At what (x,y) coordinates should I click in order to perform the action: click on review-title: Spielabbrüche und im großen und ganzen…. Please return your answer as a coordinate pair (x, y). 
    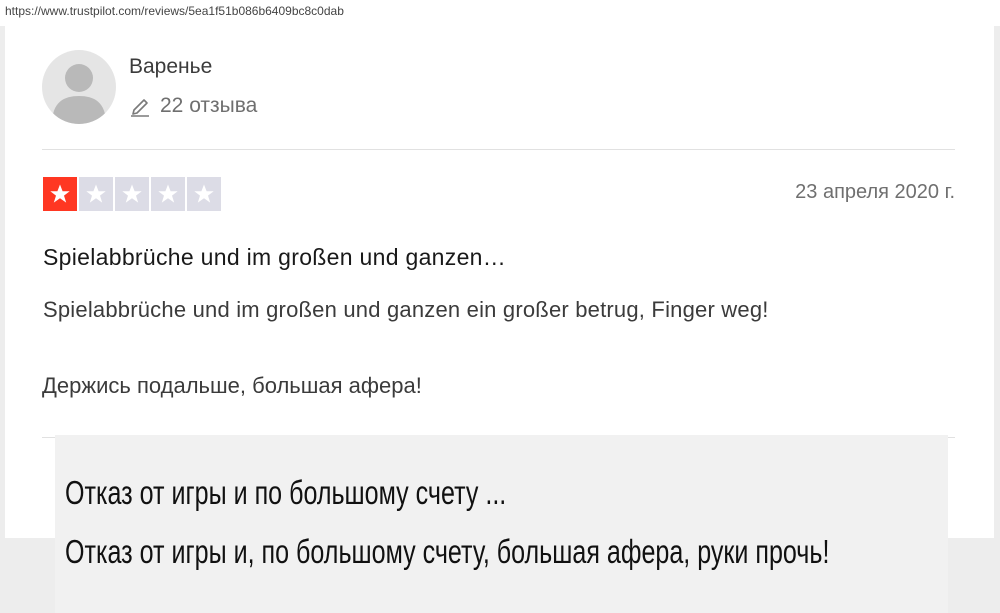
    Looking at the image, I should click on (274, 257).